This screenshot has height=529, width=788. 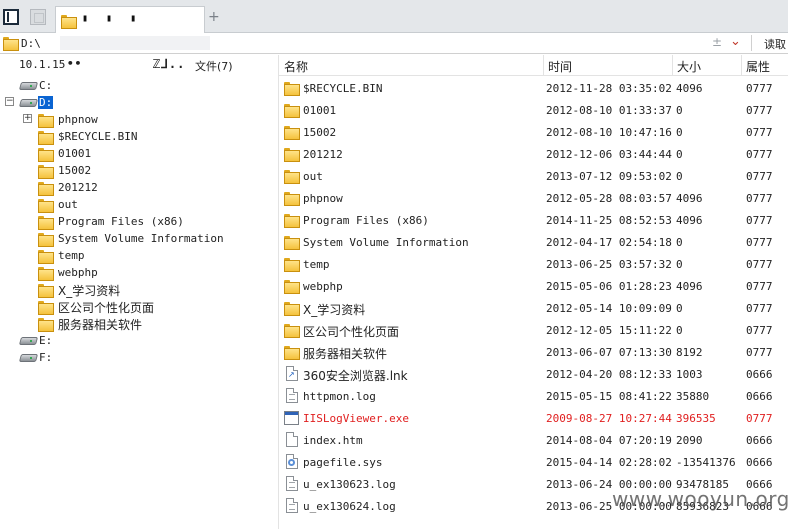 What do you see at coordinates (78, 272) in the screenshot?
I see `tree-item-label: webphp` at bounding box center [78, 272].